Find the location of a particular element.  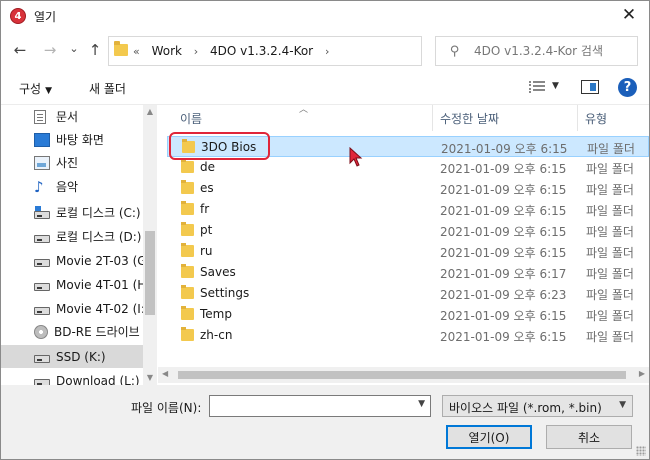

file-row-settings: Settings 2021-01-09 오후 6:23 파일 폴더 is located at coordinates (408, 293).